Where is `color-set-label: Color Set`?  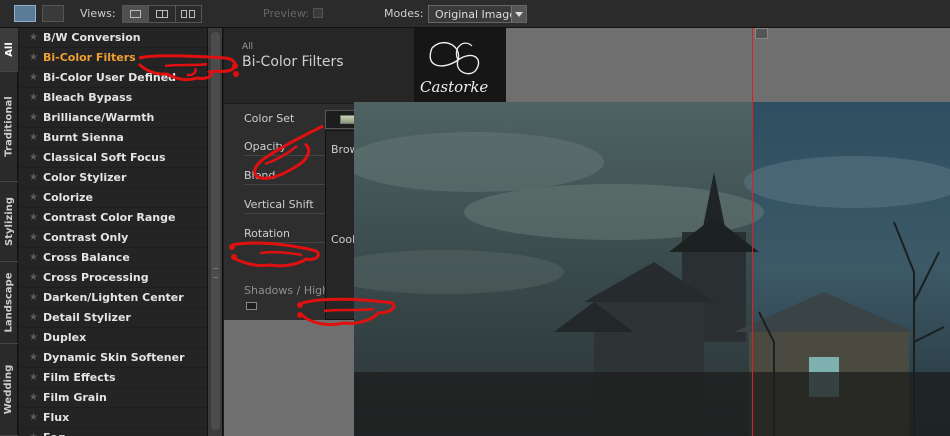
color-set-label: Color Set is located at coordinates (269, 118).